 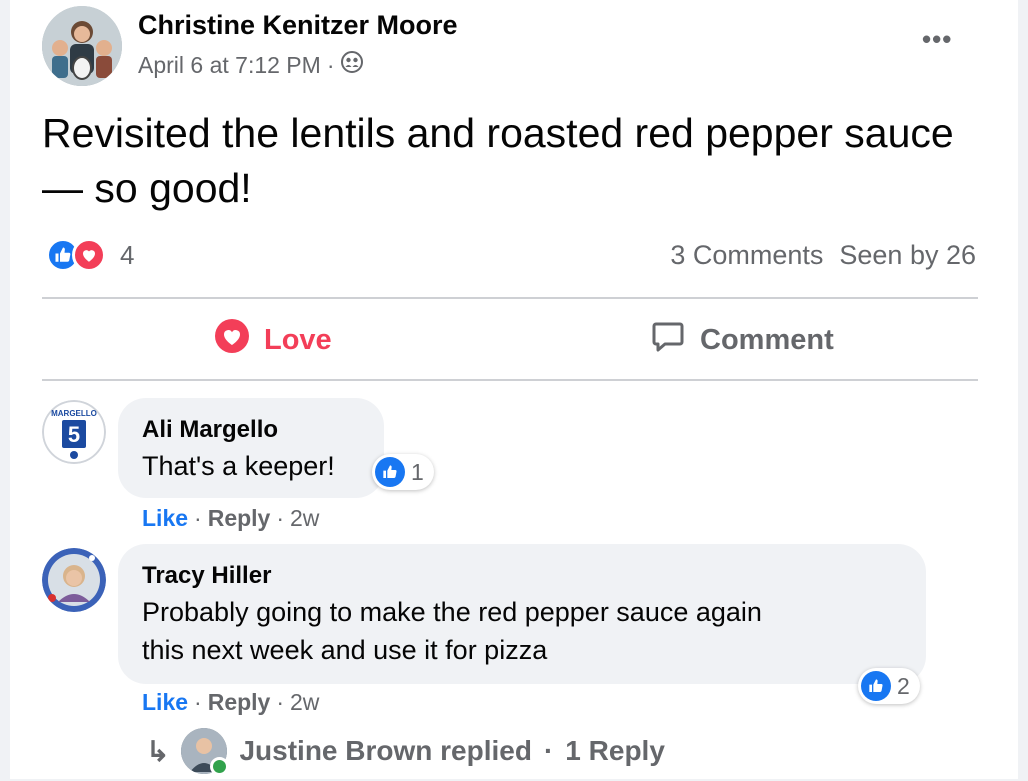 I want to click on replier-avatar, so click(x=205, y=752).